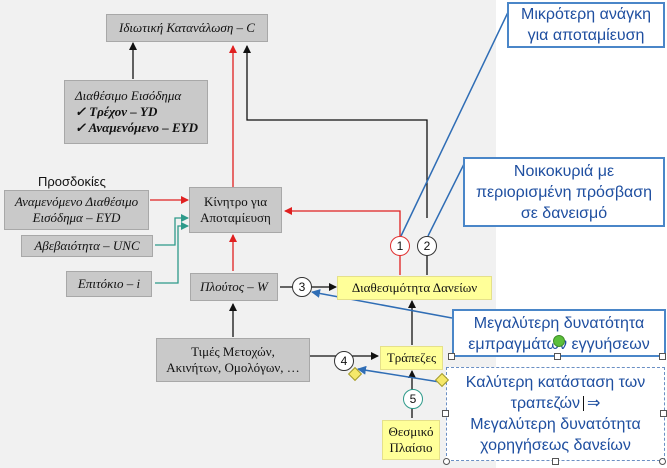 The image size is (667, 468). I want to click on arrow-loans-to-consumption-top, so click(335, 110).